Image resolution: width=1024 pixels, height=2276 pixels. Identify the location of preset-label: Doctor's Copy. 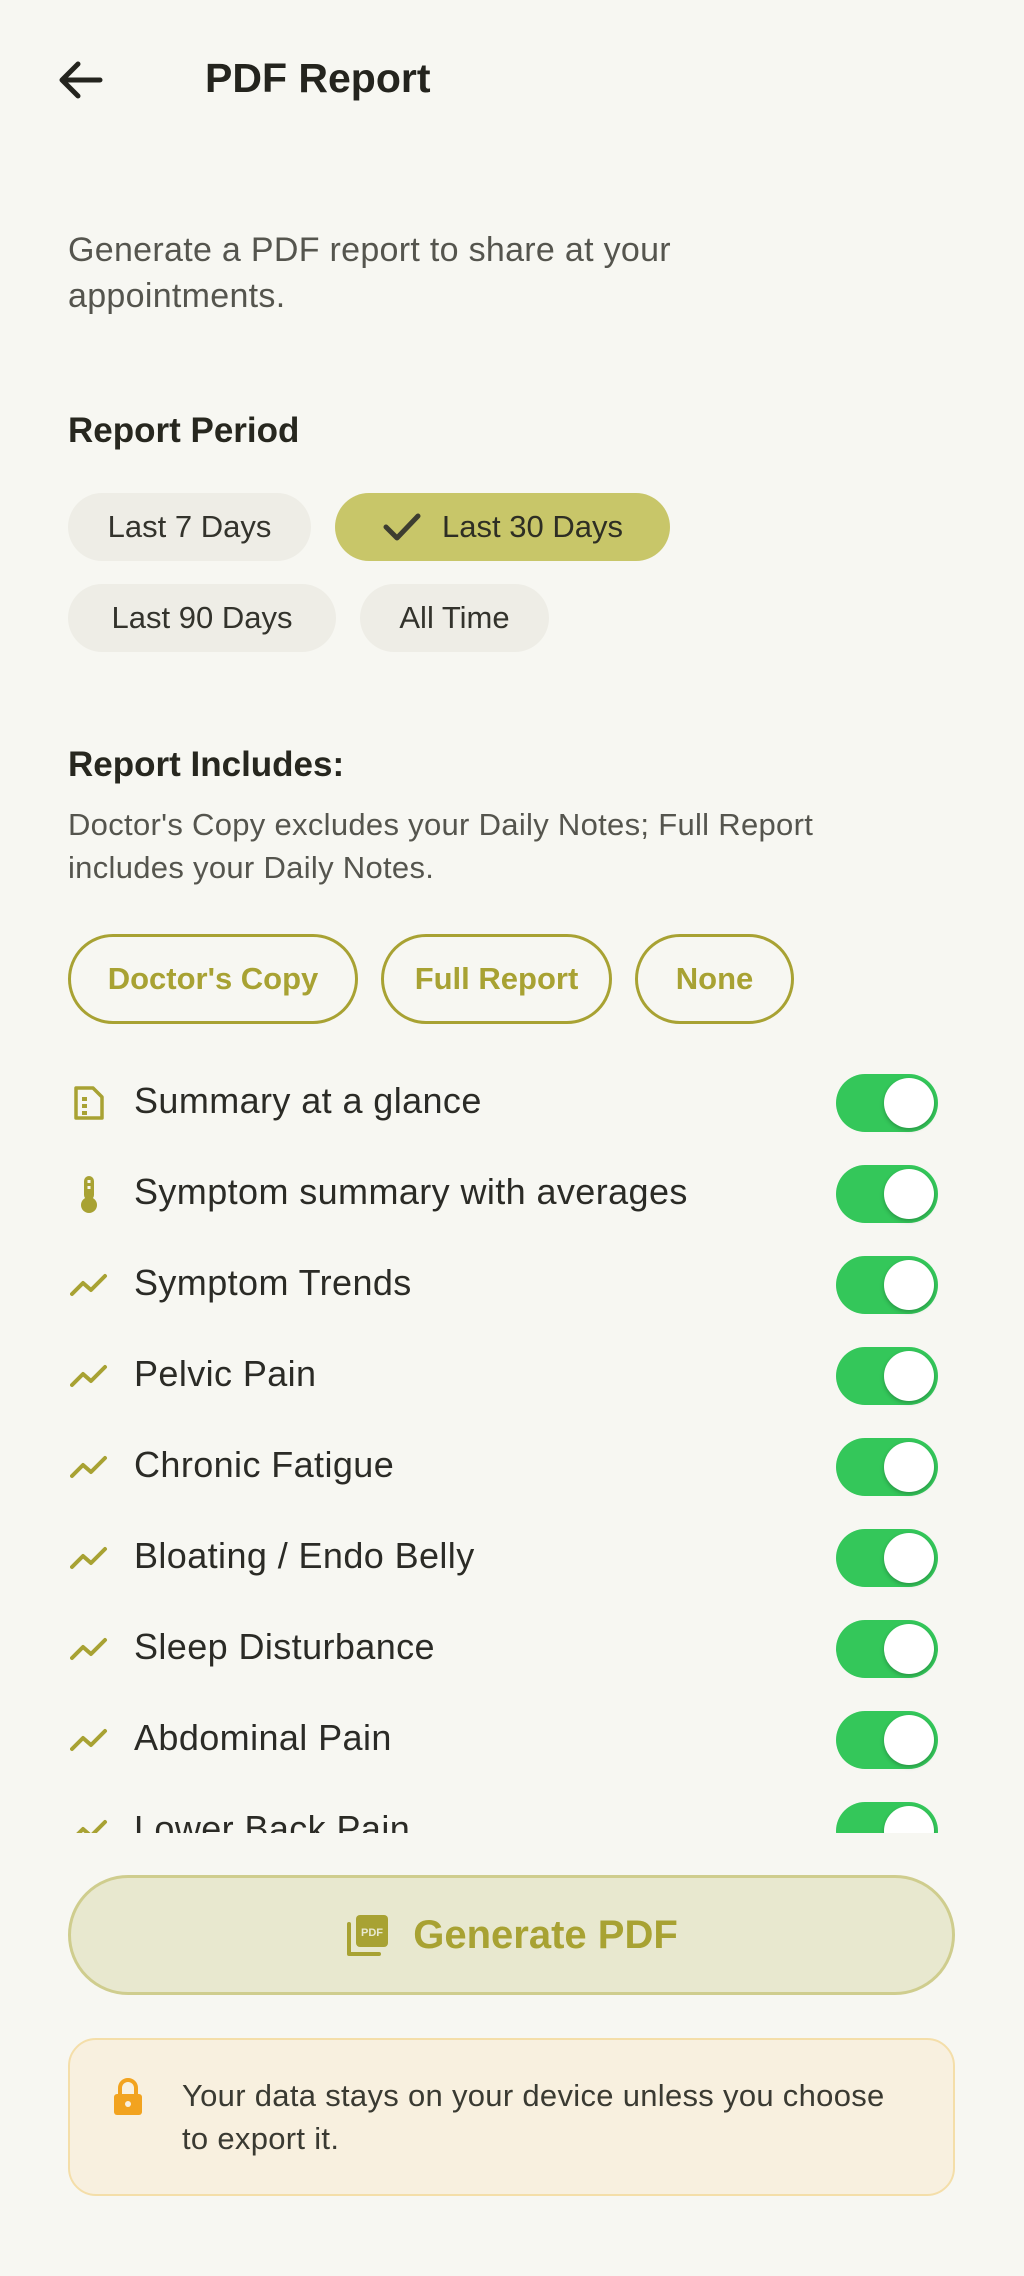
(213, 978).